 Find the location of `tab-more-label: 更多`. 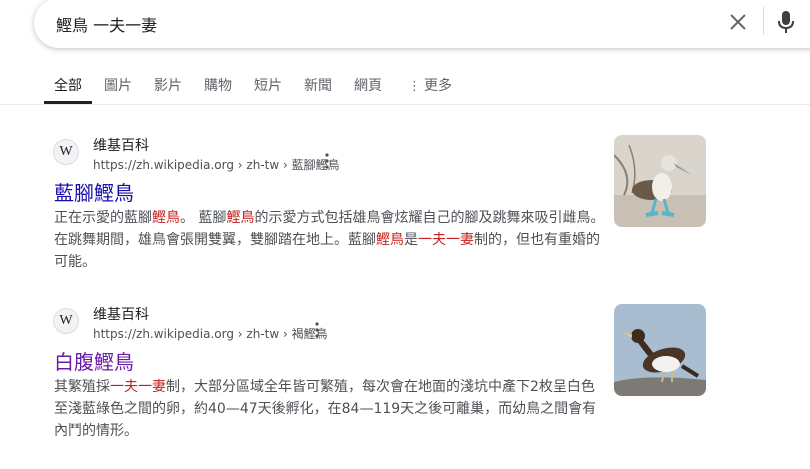

tab-more-label: 更多 is located at coordinates (438, 86).